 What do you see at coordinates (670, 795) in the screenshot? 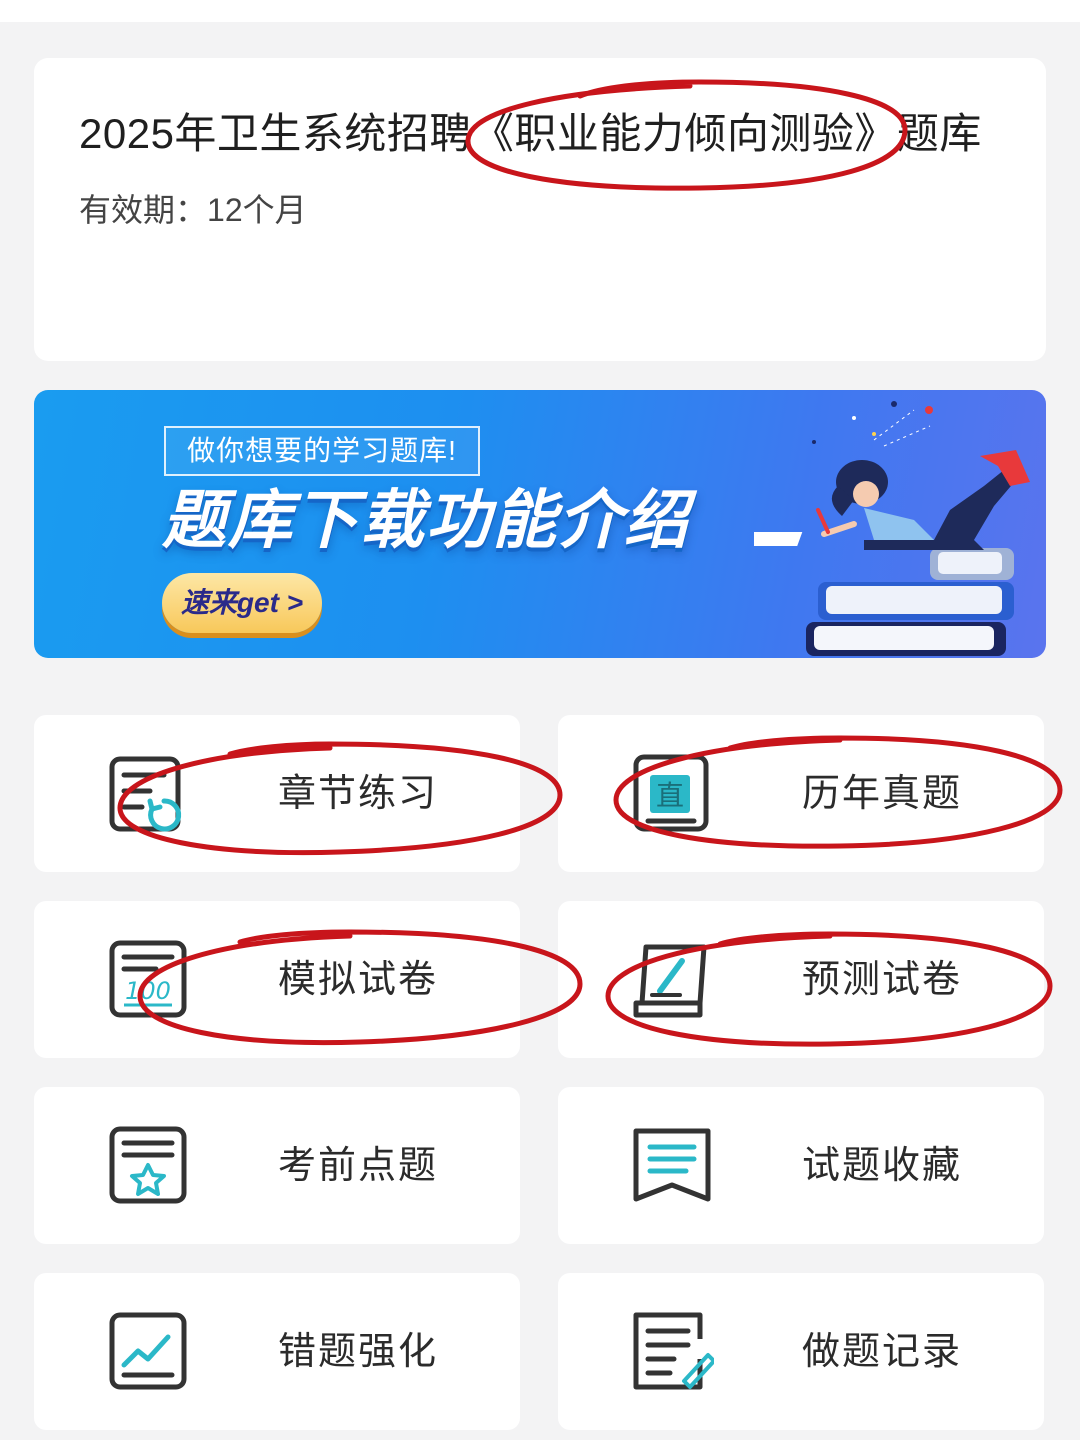
I see `svg-text: 直` at bounding box center [670, 795].